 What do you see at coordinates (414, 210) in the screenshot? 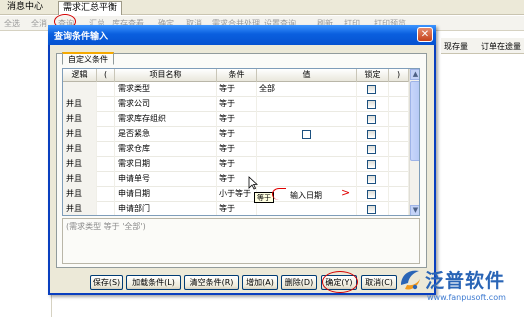
I see `scroll-down-icon: ▼` at bounding box center [414, 210].